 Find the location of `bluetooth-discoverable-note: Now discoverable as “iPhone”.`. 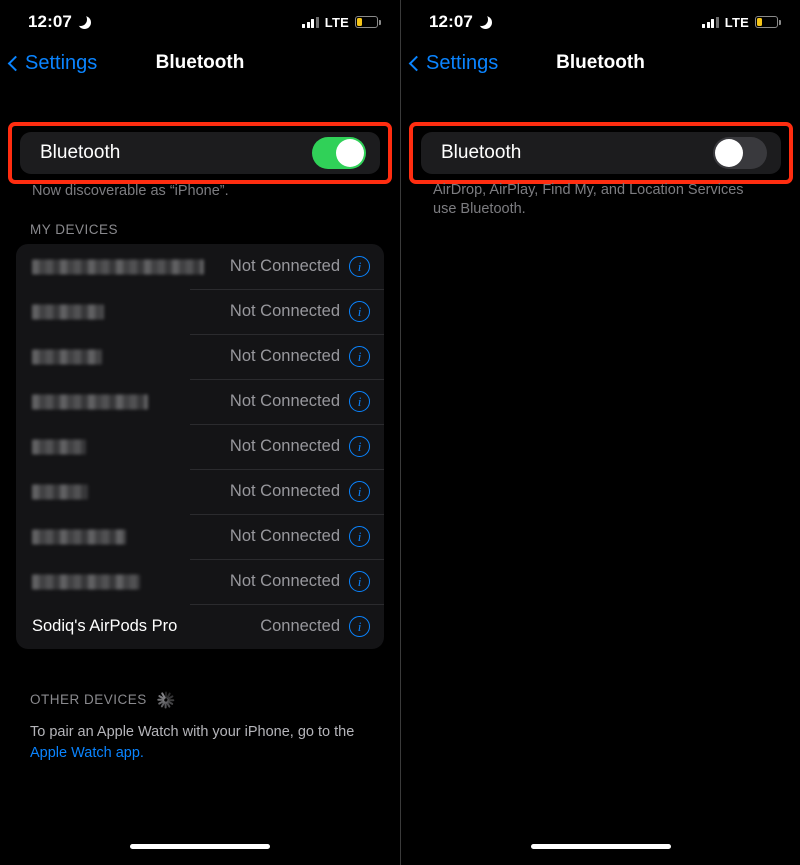

bluetooth-discoverable-note: Now discoverable as “iPhone”. is located at coordinates (130, 191).